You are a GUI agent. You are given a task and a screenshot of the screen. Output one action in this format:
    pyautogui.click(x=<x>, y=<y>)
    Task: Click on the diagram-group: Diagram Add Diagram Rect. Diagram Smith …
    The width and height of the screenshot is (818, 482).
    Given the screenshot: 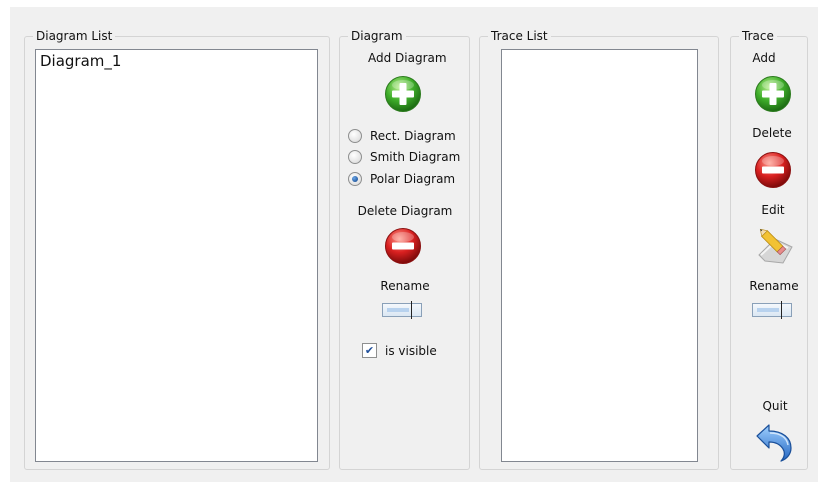 What is the action you would take?
    pyautogui.click(x=404, y=249)
    